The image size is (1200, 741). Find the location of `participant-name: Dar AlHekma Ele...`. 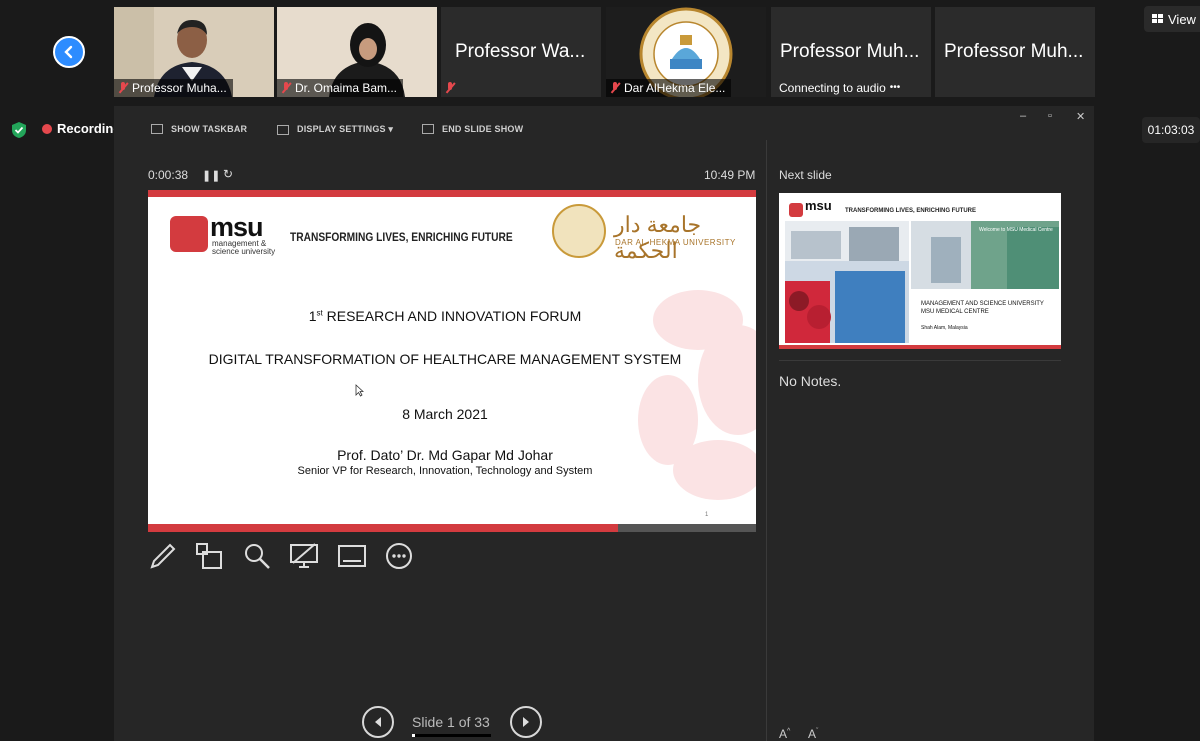

participant-name: Dar AlHekma Ele... is located at coordinates (675, 88).